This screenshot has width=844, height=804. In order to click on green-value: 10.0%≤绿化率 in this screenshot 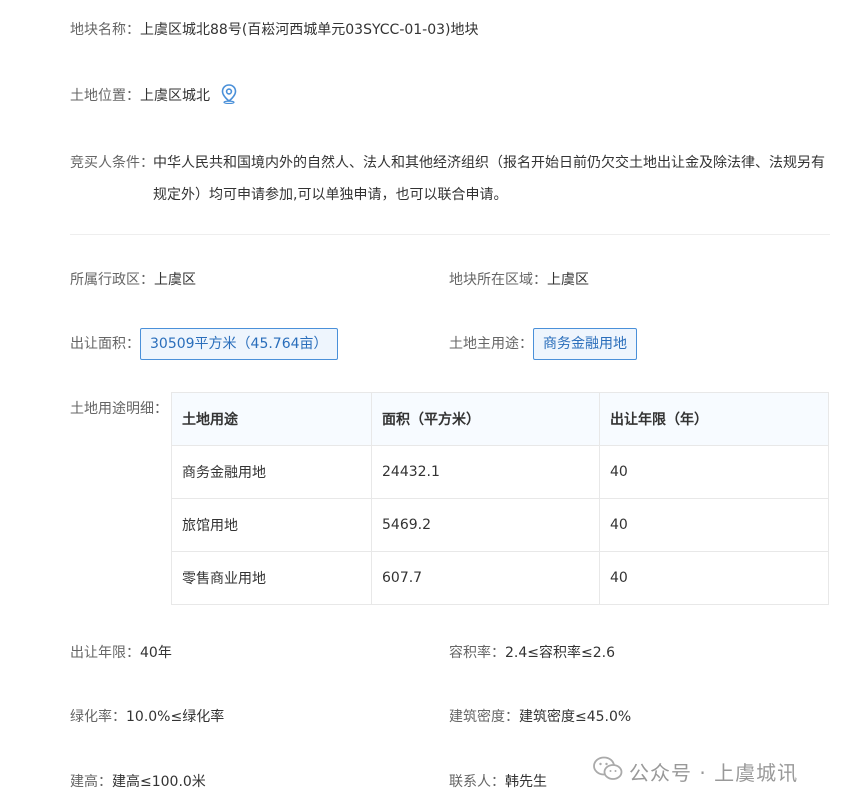, I will do `click(175, 717)`.